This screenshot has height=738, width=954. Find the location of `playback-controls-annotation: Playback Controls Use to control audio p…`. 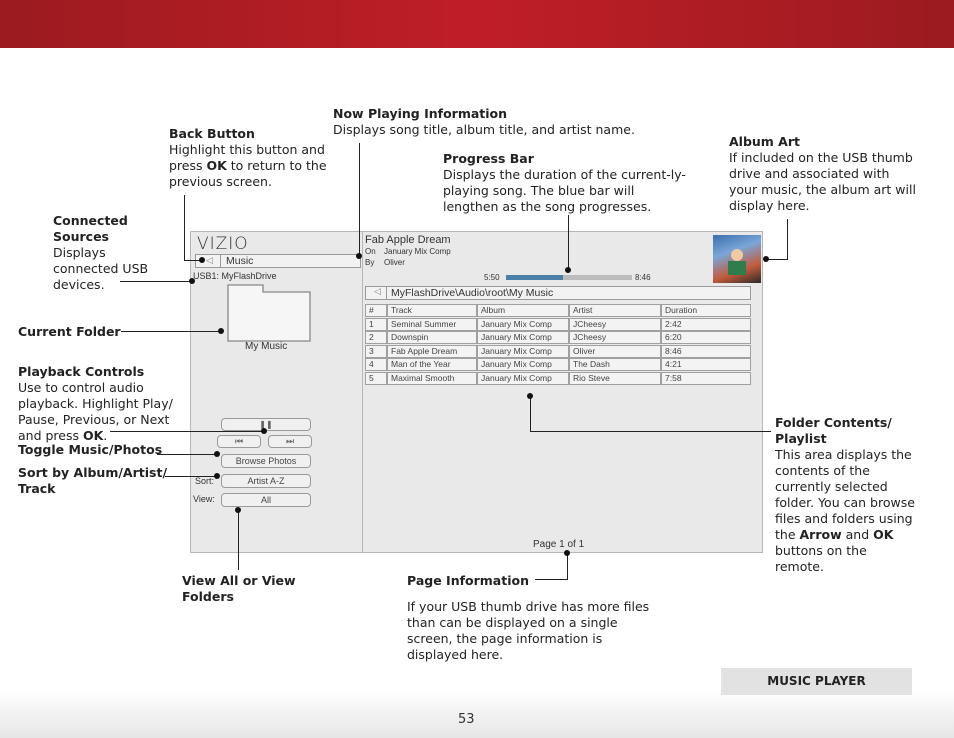

playback-controls-annotation: Playback Controls Use to control audio p… is located at coordinates (102, 404).